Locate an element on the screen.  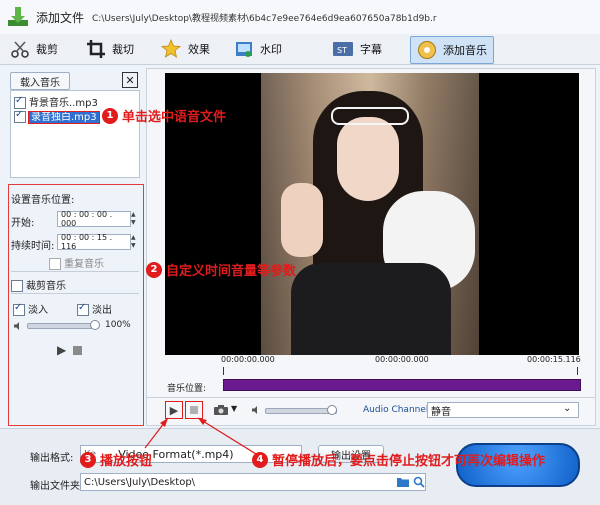
fade-out-option: 淡出 is located at coordinates (94, 308).